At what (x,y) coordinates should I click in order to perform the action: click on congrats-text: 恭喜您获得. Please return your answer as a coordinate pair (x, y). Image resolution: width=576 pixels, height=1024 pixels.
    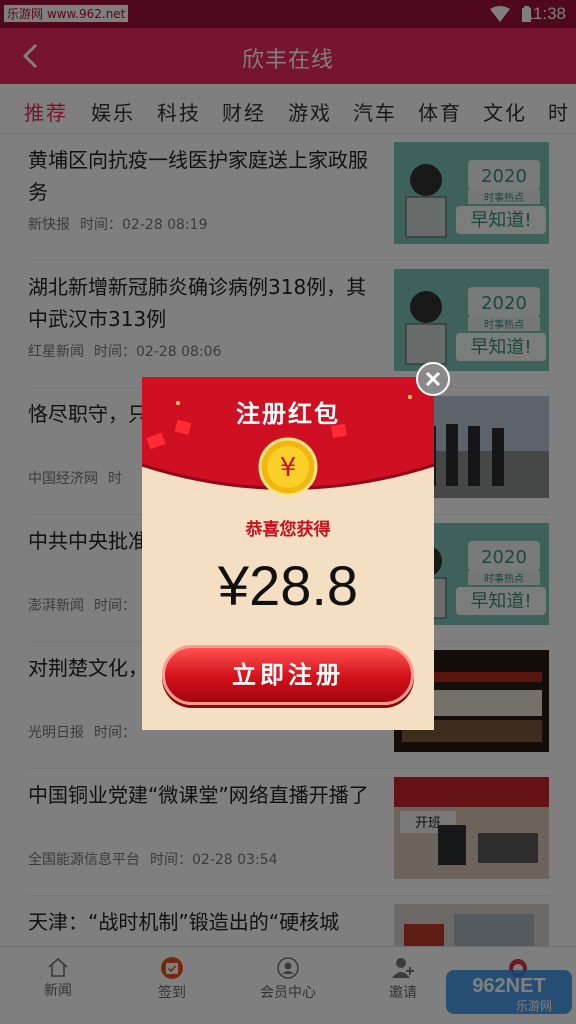
    Looking at the image, I should click on (288, 530).